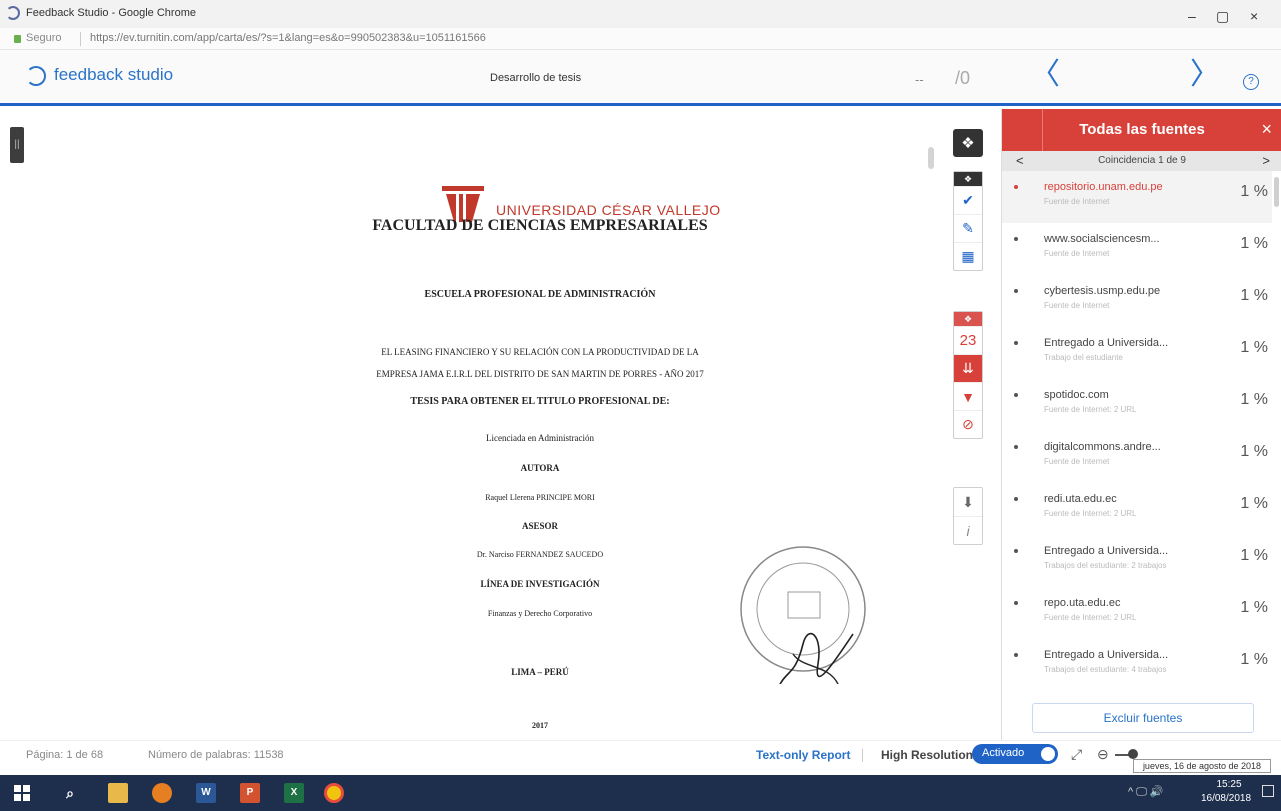 This screenshot has height=811, width=1281. I want to click on chrome-icon, so click(334, 793).